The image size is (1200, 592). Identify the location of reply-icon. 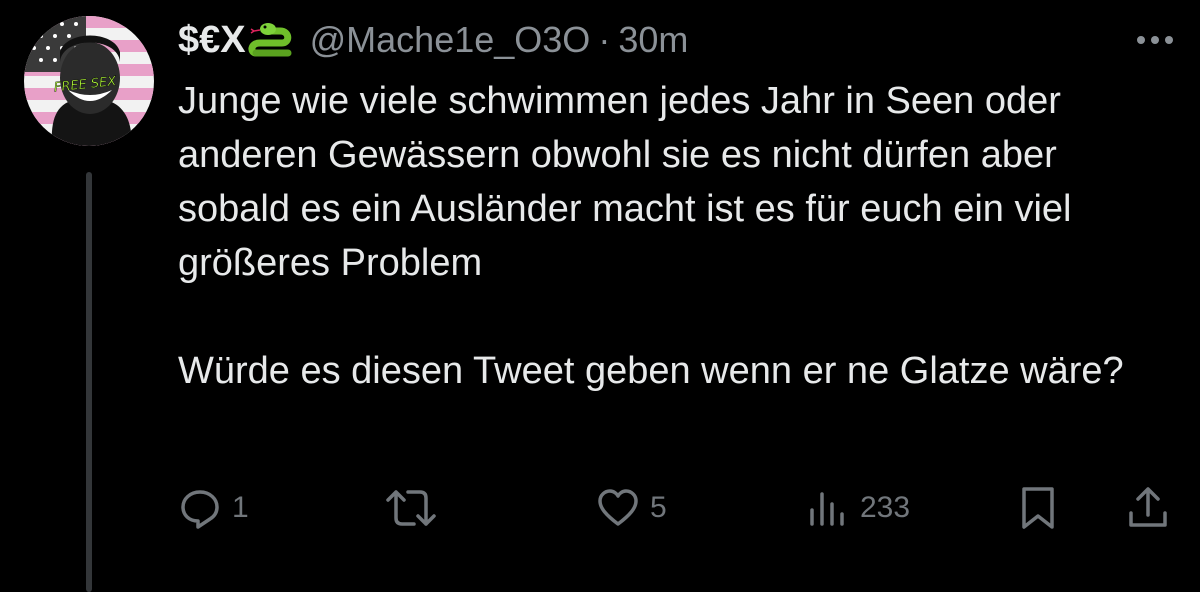
(200, 509).